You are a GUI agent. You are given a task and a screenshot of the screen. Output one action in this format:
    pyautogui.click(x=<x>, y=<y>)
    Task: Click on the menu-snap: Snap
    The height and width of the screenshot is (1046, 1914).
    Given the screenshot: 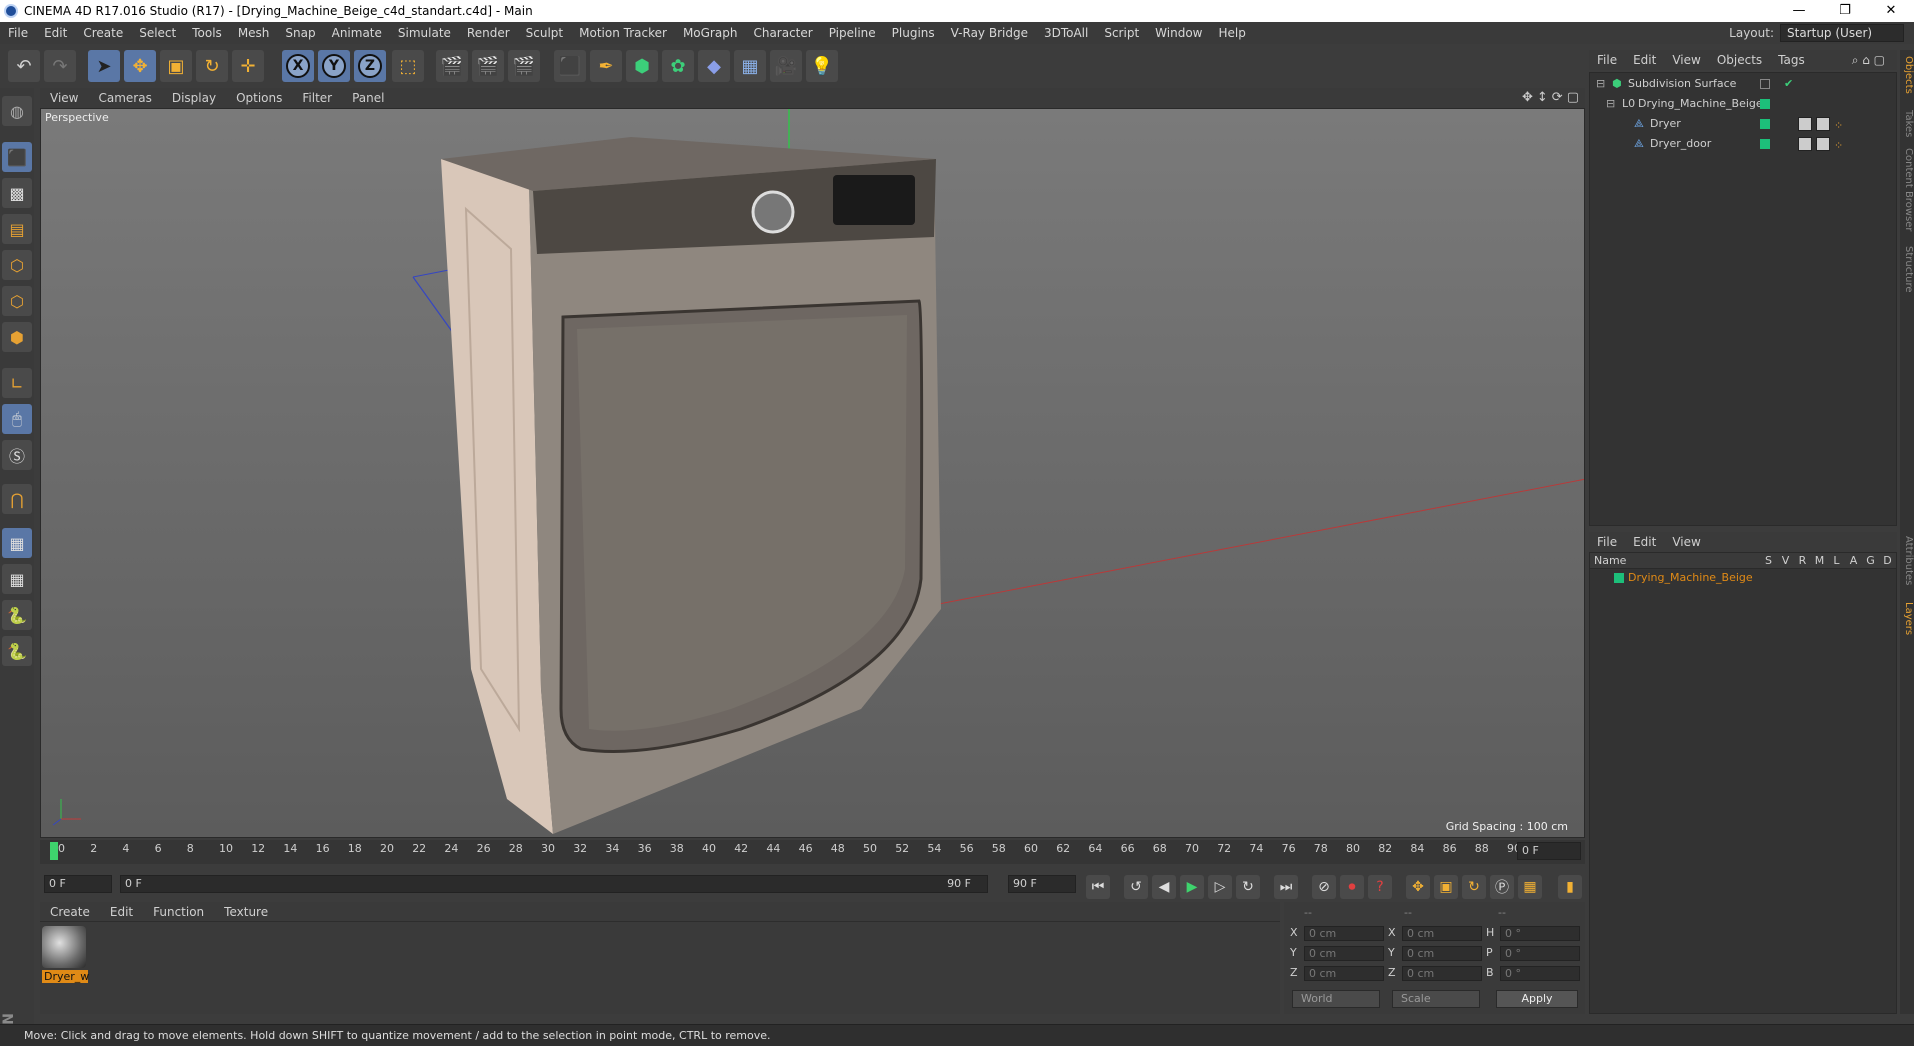 What is the action you would take?
    pyautogui.click(x=300, y=33)
    